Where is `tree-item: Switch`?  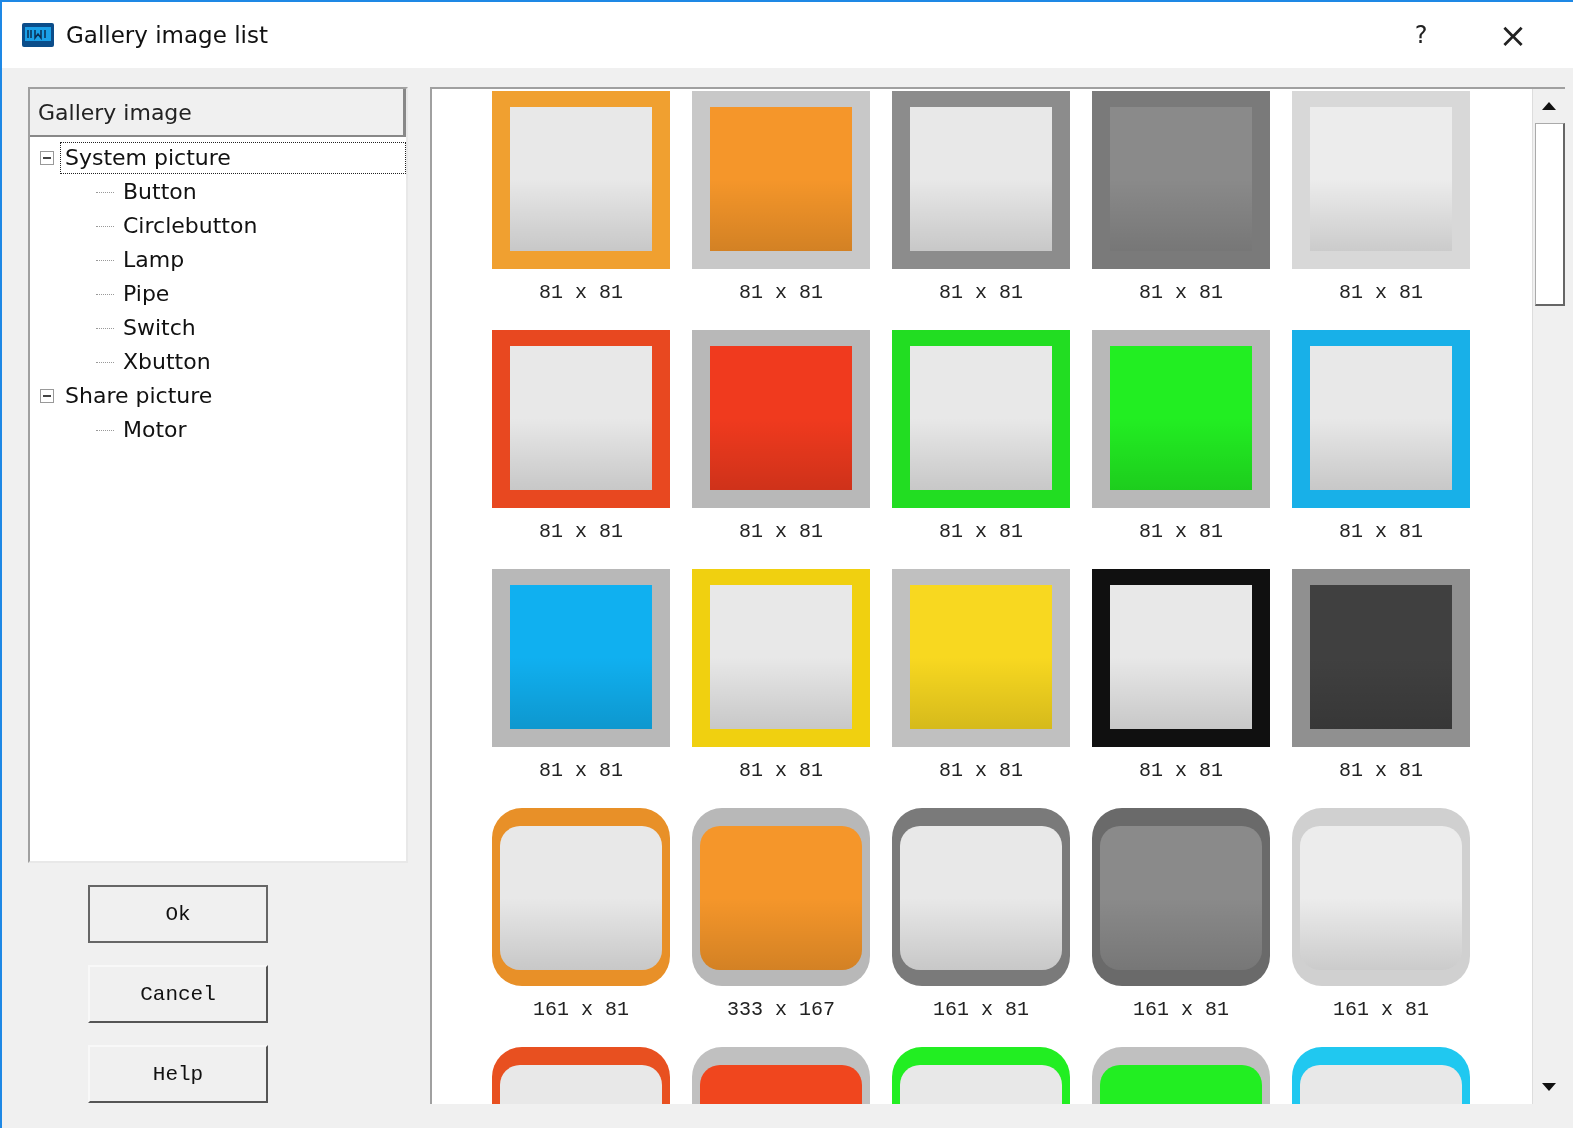
tree-item: Switch is located at coordinates (159, 328).